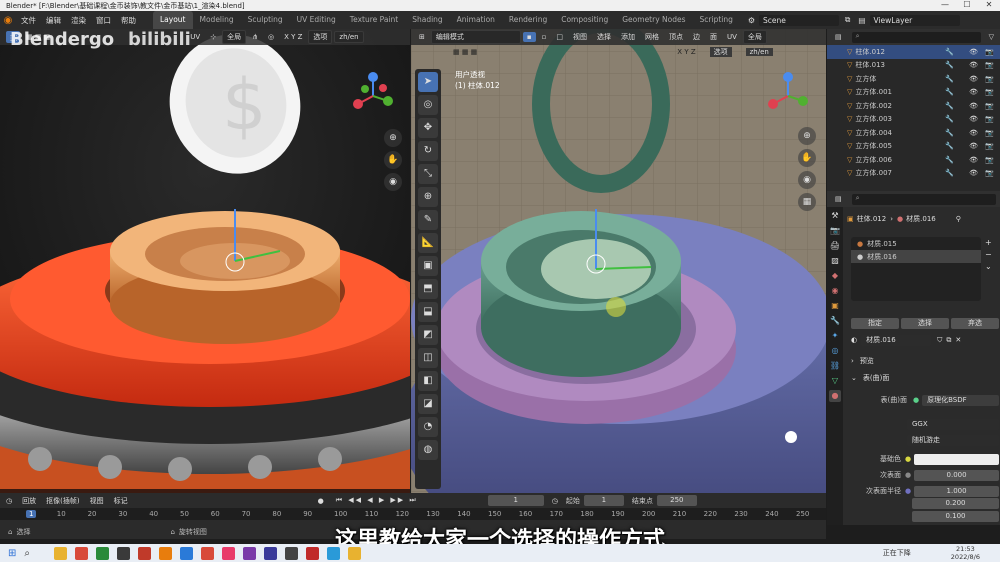 This screenshot has width=1000, height=562. Describe the element at coordinates (428, 243) in the screenshot. I see `measure-tool-icon: 📐` at that location.